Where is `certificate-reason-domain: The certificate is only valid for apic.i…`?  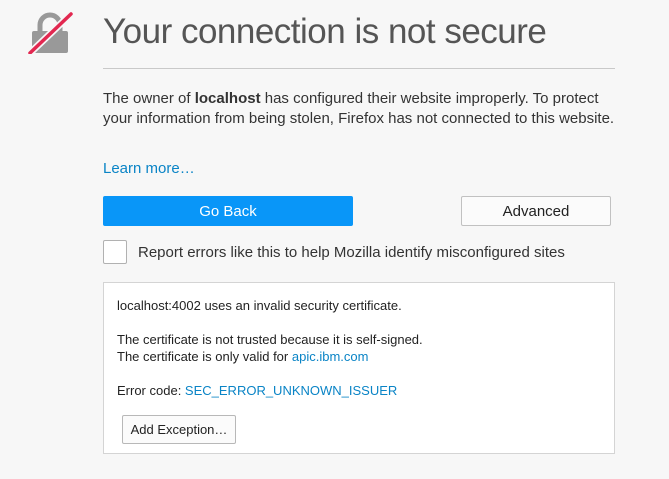 certificate-reason-domain: The certificate is only valid for apic.i… is located at coordinates (242, 356).